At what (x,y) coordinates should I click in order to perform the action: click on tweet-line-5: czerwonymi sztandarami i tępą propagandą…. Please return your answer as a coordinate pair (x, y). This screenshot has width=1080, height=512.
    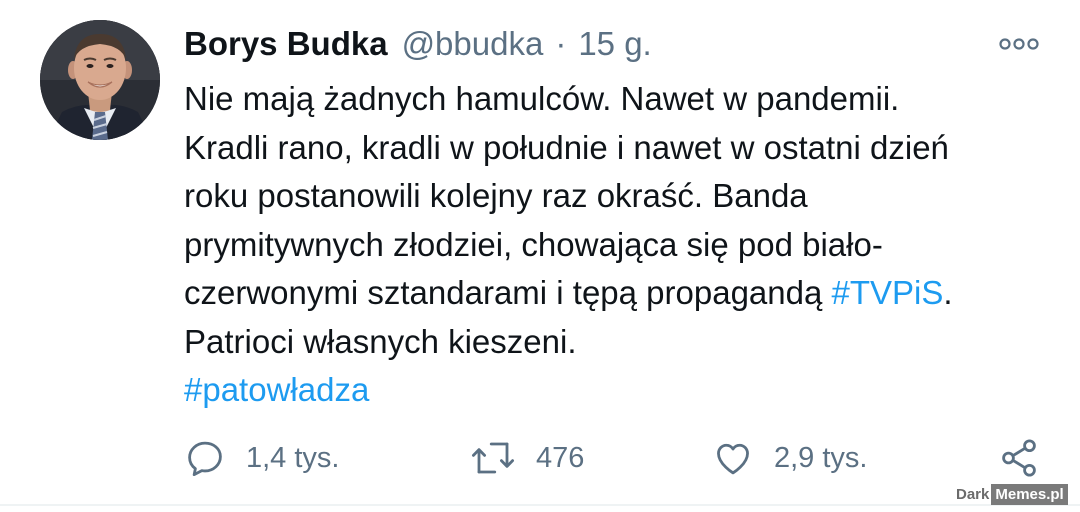
    Looking at the image, I should click on (624, 293).